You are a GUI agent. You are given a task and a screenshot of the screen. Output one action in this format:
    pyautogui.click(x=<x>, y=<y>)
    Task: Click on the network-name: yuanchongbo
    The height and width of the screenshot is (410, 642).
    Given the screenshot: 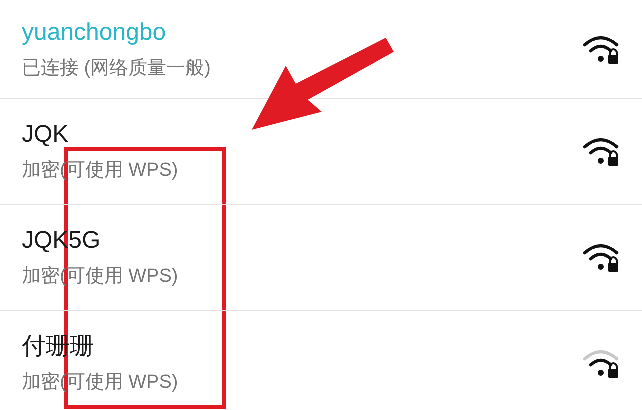 What is the action you would take?
    pyautogui.click(x=95, y=33)
    